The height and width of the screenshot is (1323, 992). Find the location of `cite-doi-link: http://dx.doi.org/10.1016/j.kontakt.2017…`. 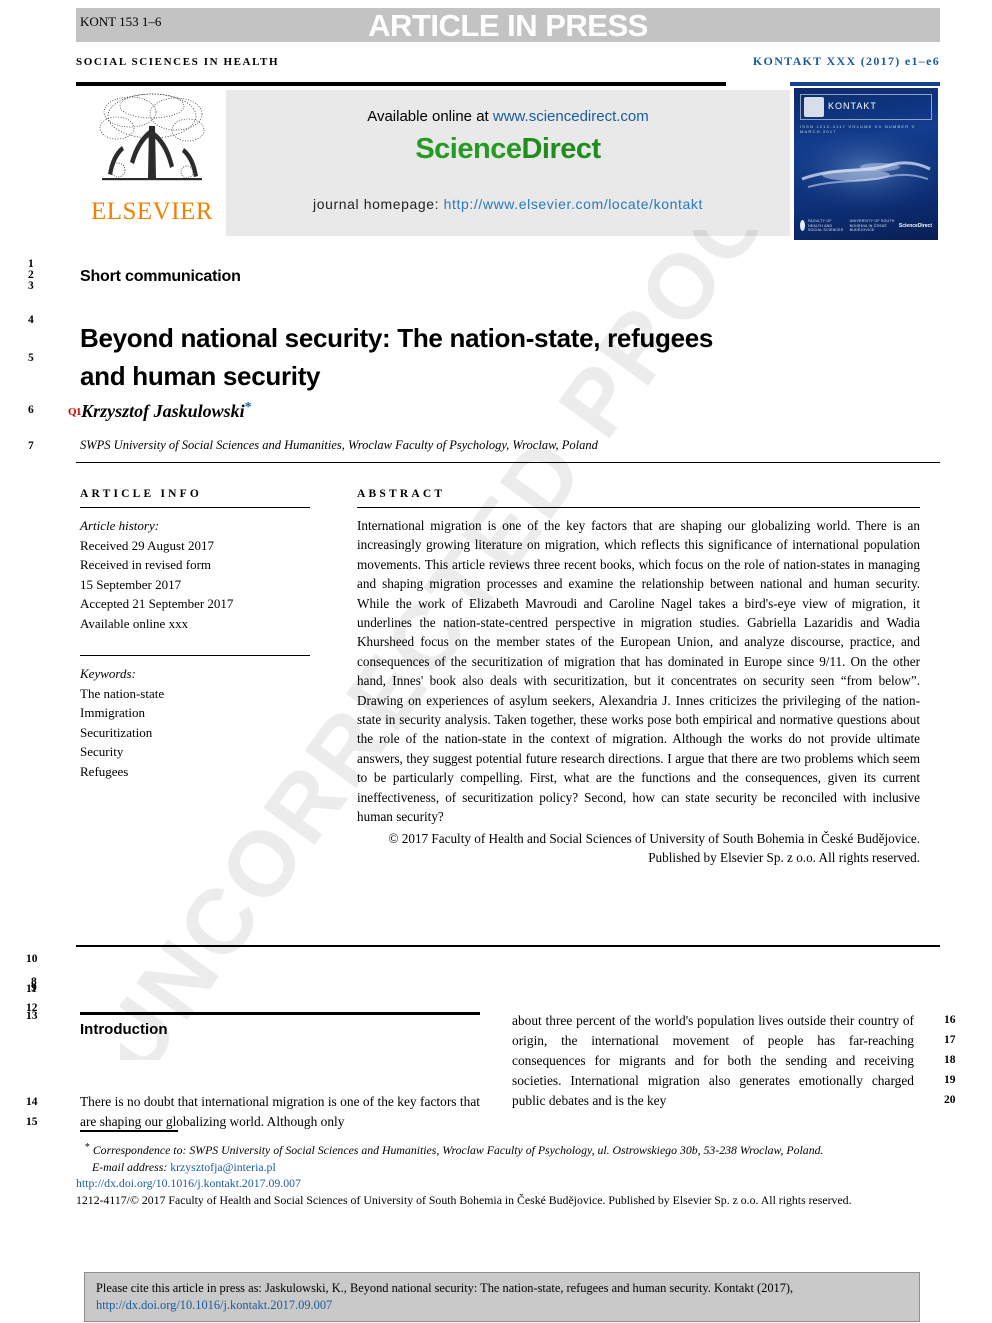

cite-doi-link: http://dx.doi.org/10.1016/j.kontakt.2017… is located at coordinates (214, 1305).